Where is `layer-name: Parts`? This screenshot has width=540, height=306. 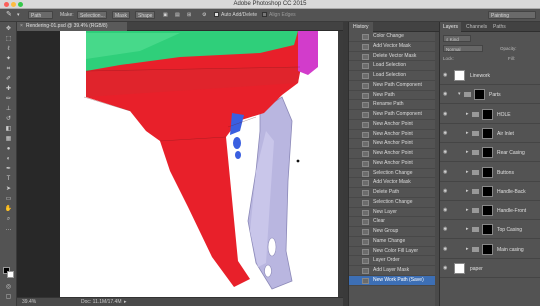
layer-name: Parts is located at coordinates (495, 95).